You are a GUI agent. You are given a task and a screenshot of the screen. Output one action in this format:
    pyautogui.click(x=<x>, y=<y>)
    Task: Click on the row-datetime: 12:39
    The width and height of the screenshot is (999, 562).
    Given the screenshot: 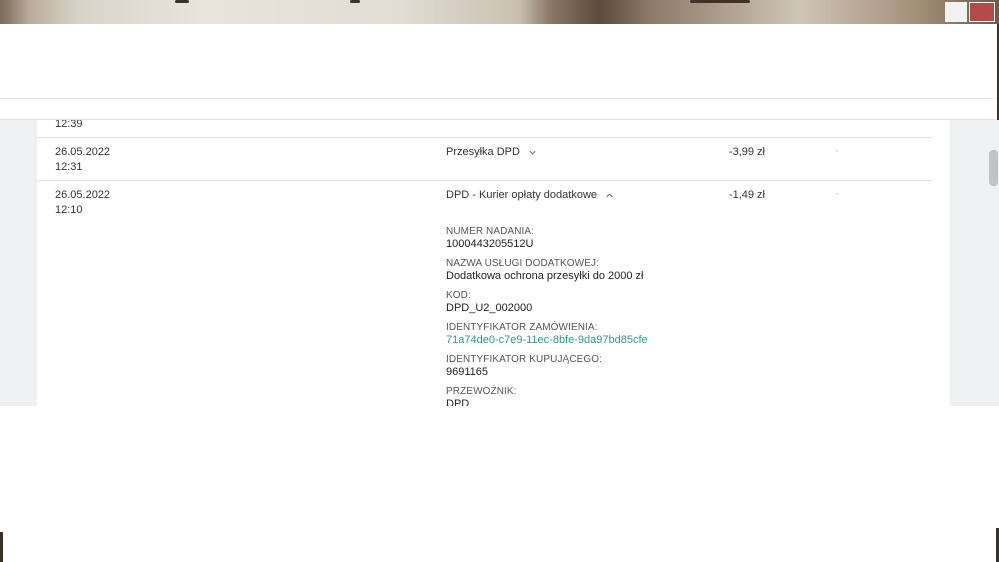 What is the action you would take?
    pyautogui.click(x=69, y=126)
    